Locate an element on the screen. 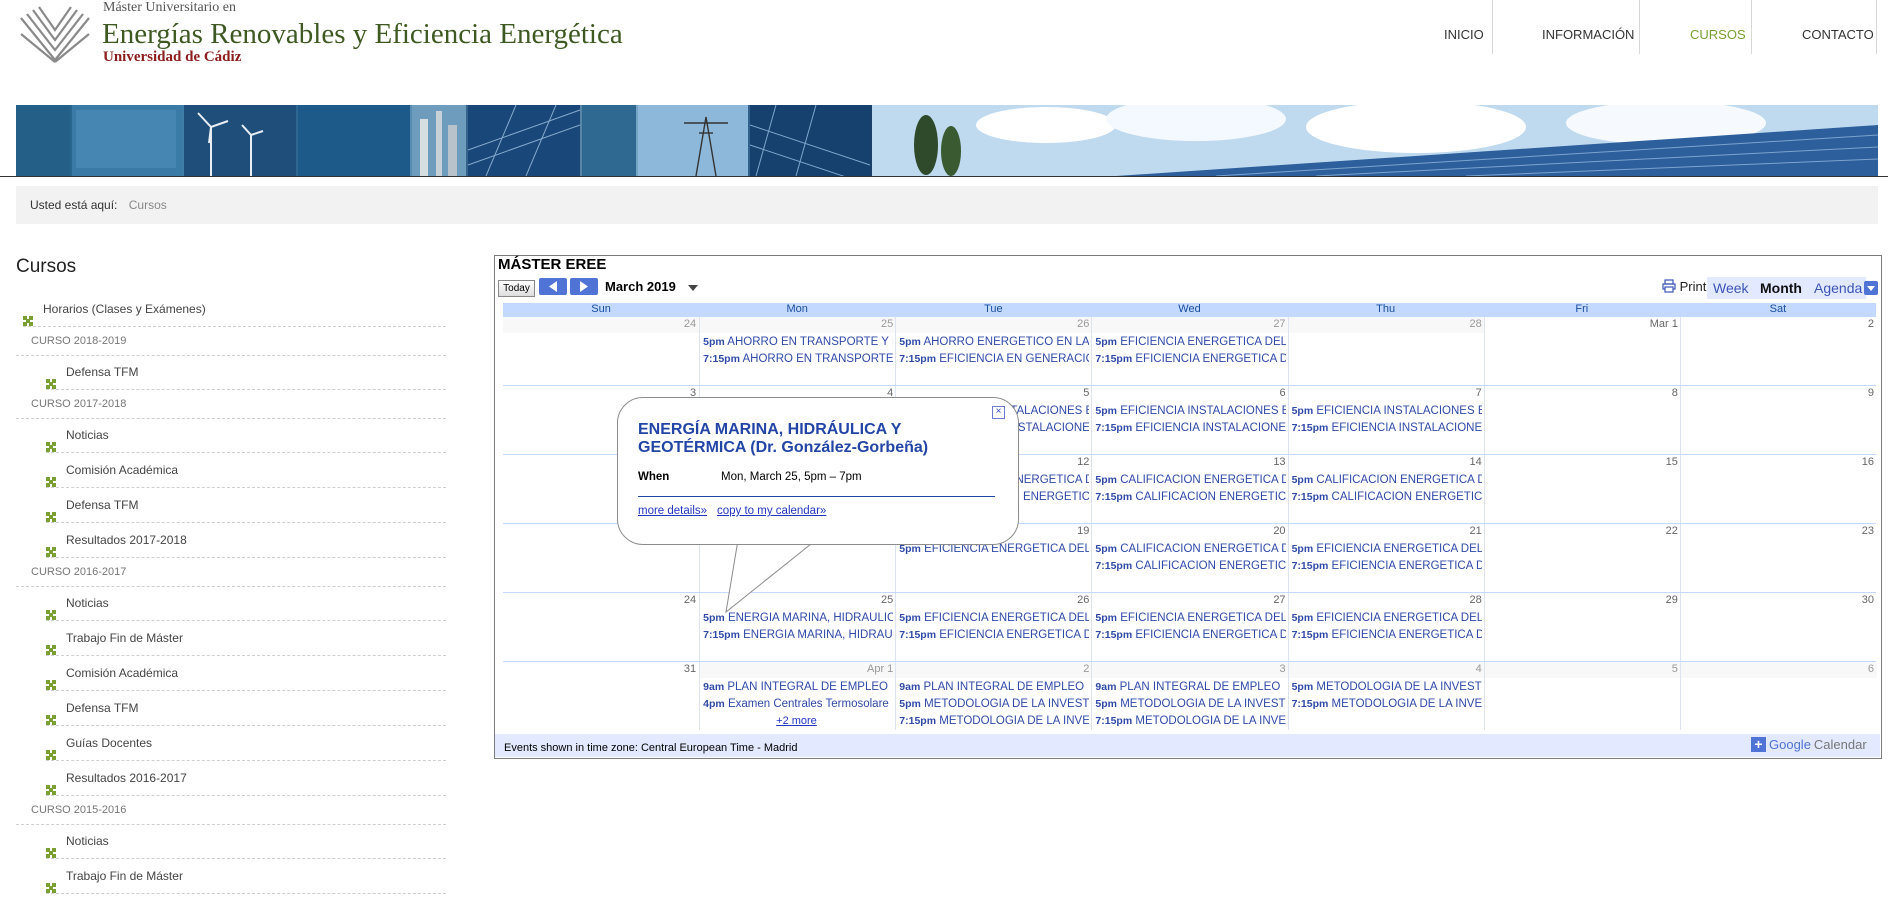  sidebar-item: Guías Docentes is located at coordinates (246, 743).